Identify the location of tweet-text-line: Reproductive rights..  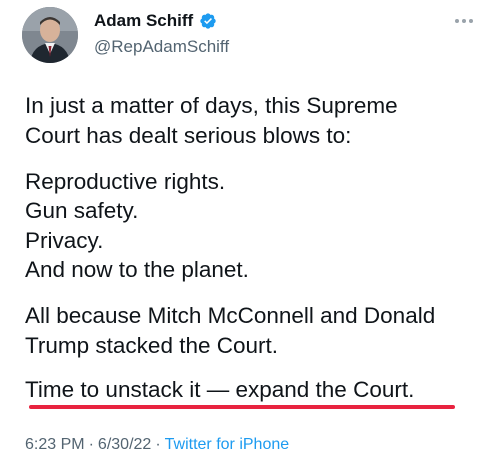
(125, 181).